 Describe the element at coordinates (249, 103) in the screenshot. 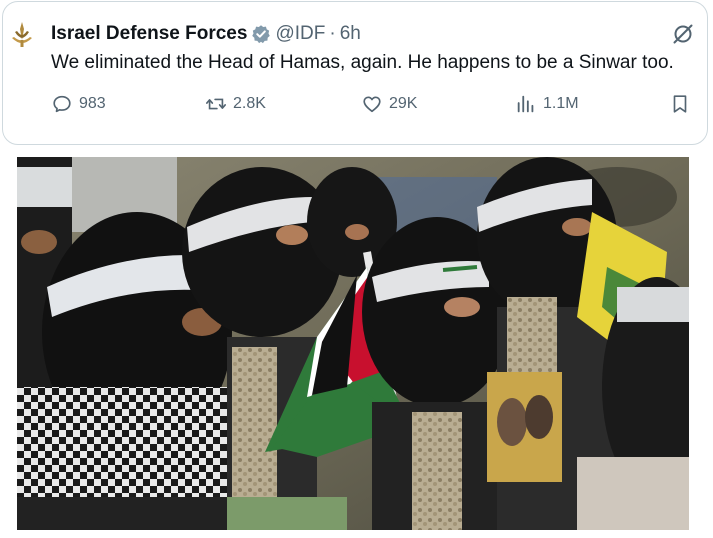

I see `repost-count: 2.8K` at that location.